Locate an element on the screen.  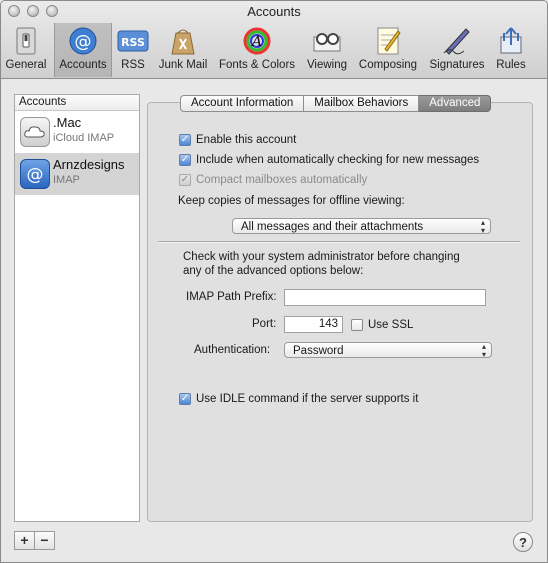
authentication-popup: Password ▴ ▾ is located at coordinates (388, 350).